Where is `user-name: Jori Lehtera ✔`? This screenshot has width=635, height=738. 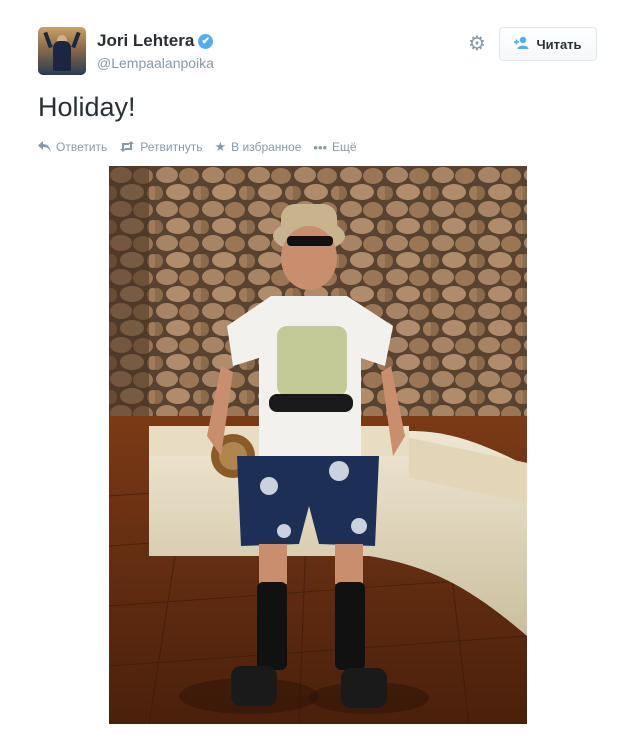 user-name: Jori Lehtera ✔ is located at coordinates (155, 41).